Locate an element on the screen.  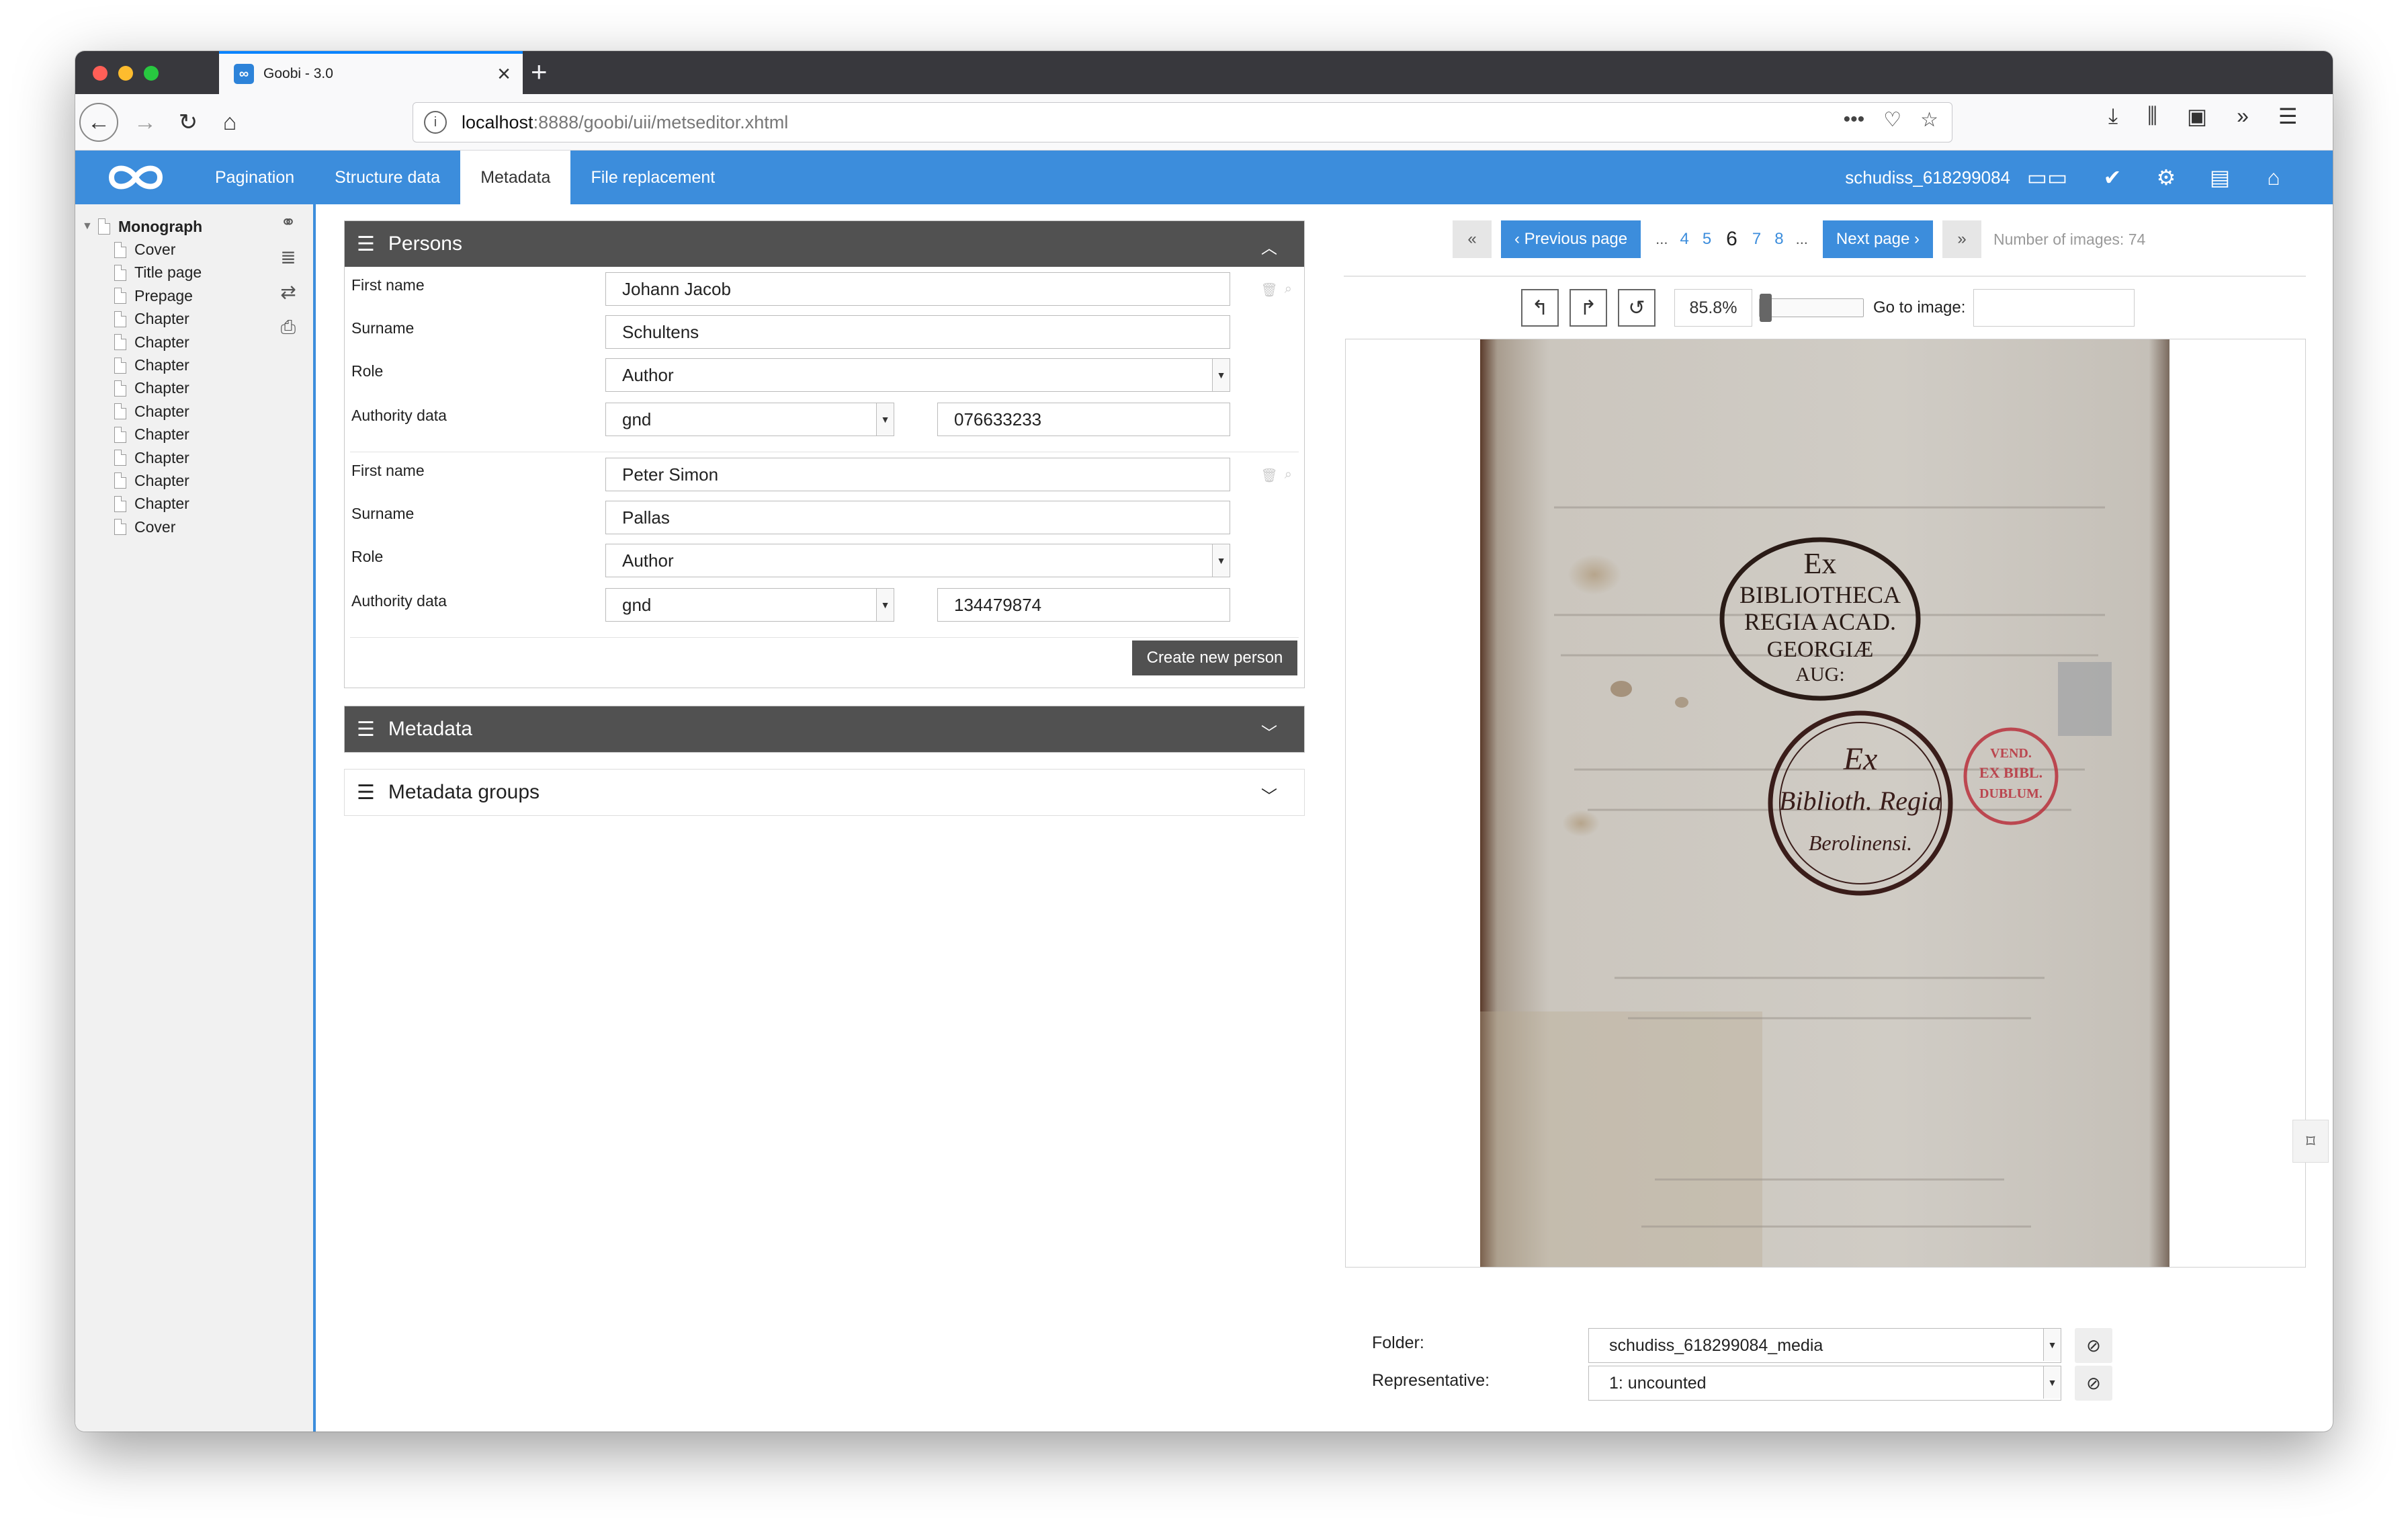
folder-confirm-icon: ⊘ is located at coordinates (2093, 1346).